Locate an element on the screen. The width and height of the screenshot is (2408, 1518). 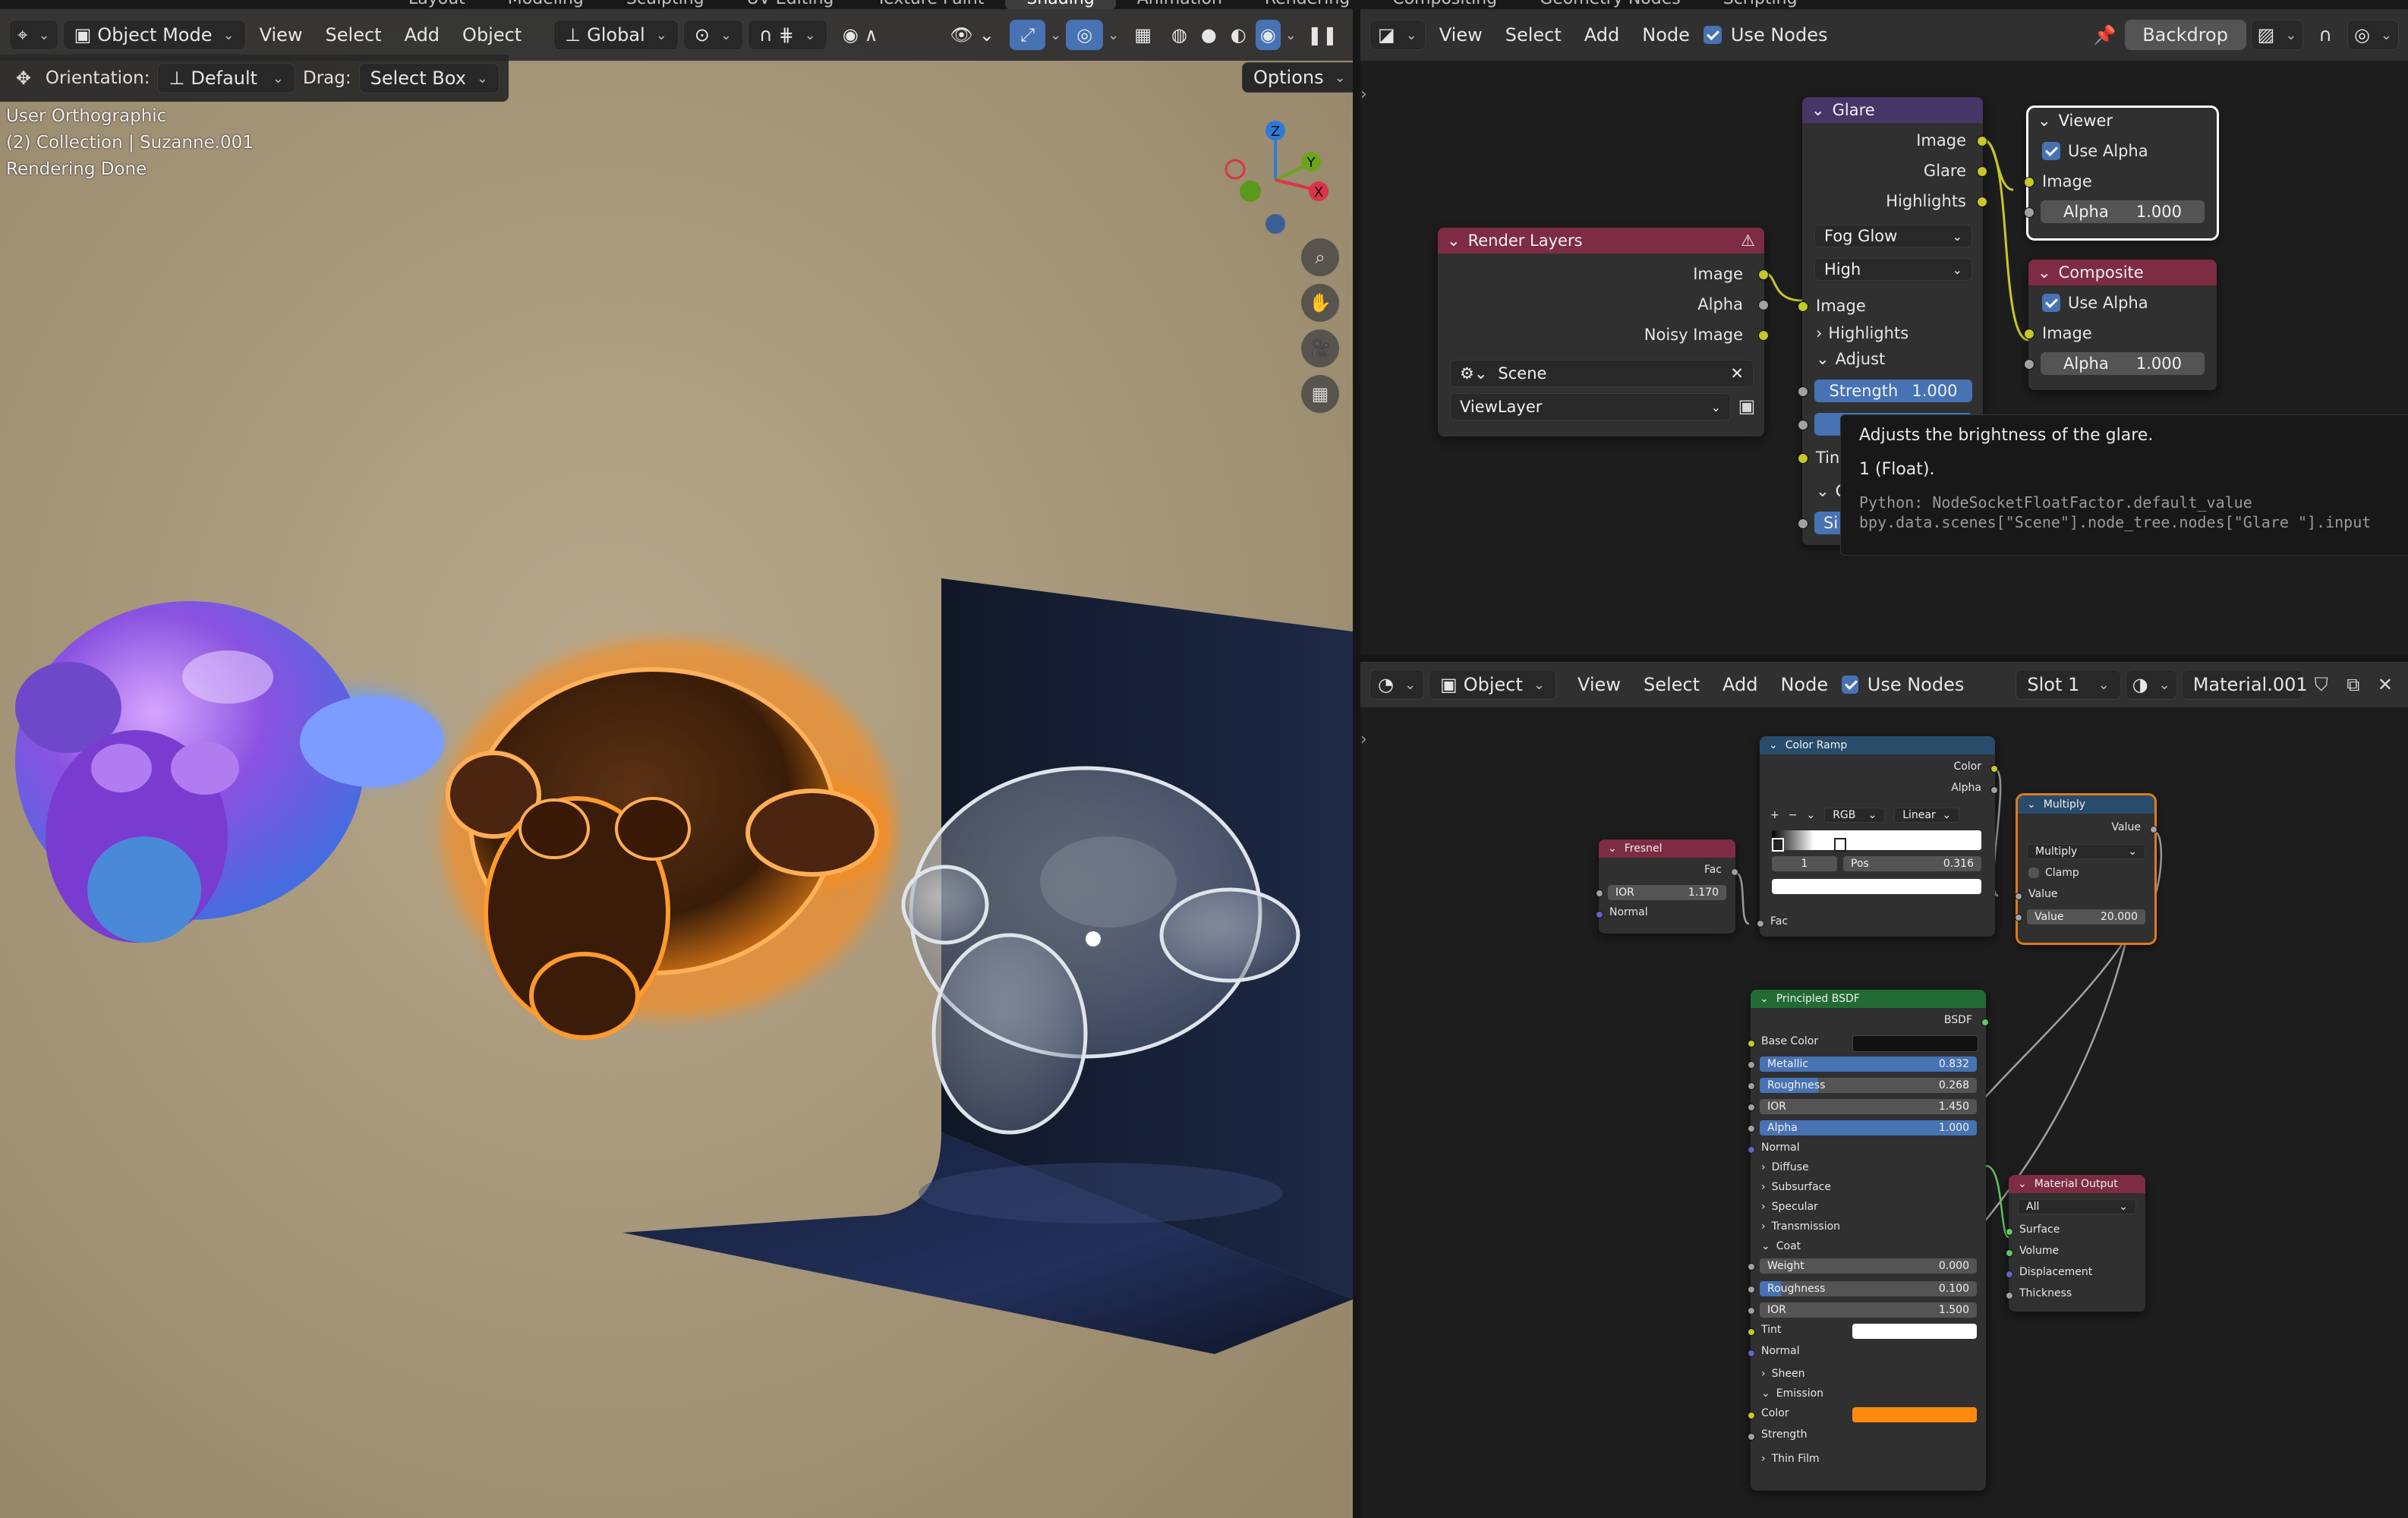
drag-select: Select Box ⌄ is located at coordinates (429, 78).